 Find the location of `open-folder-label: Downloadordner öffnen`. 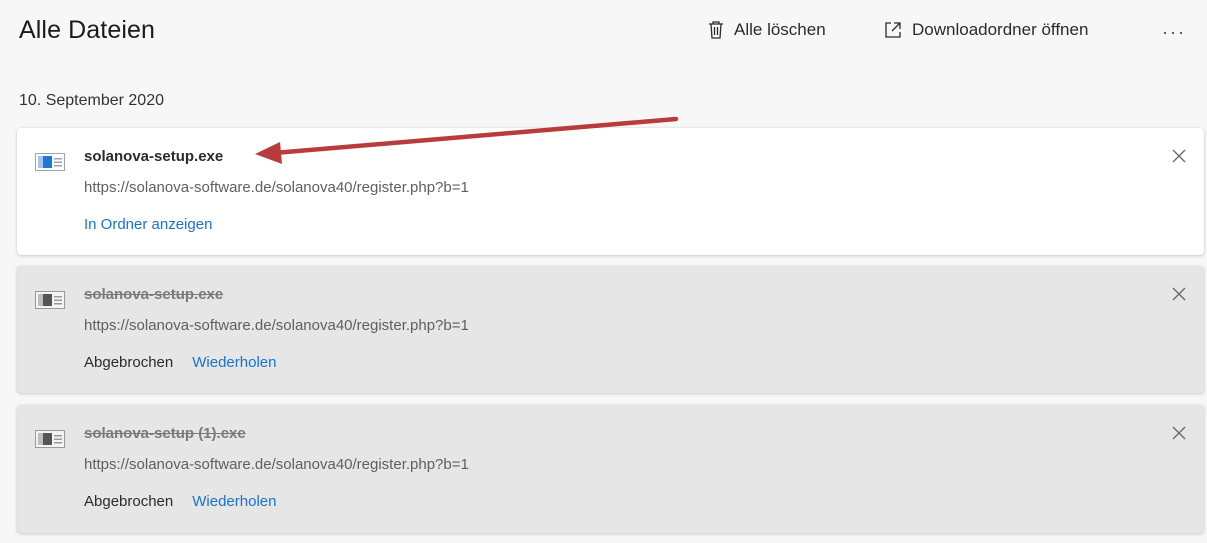

open-folder-label: Downloadordner öffnen is located at coordinates (1000, 29).